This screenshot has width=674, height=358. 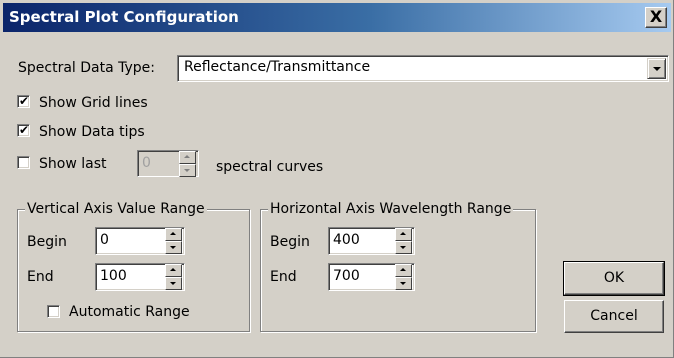 I want to click on vertical-range-title: Vertical Axis Value Range, so click(x=116, y=209).